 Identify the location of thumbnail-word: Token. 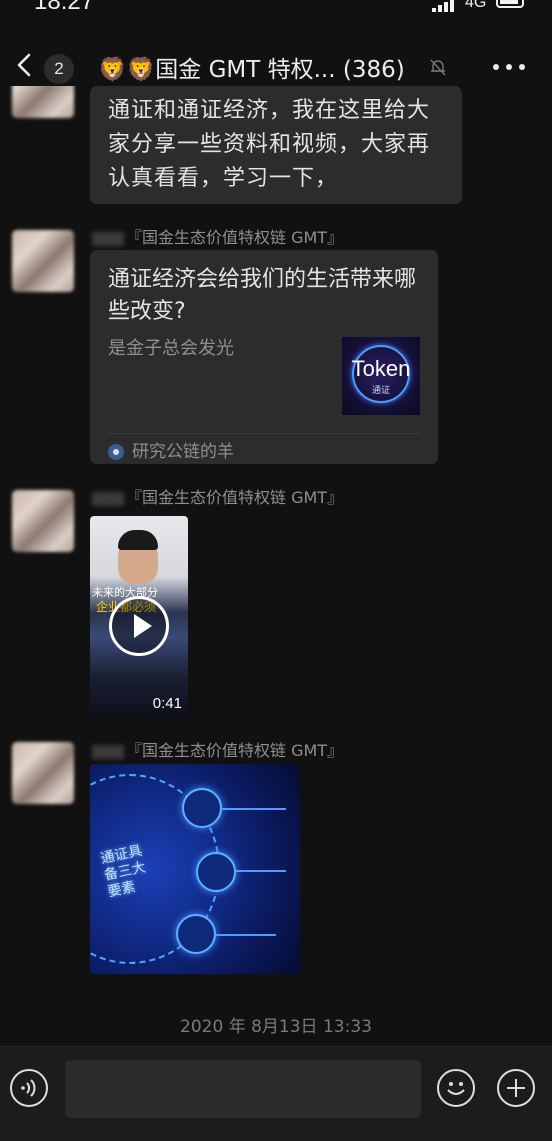
(381, 368).